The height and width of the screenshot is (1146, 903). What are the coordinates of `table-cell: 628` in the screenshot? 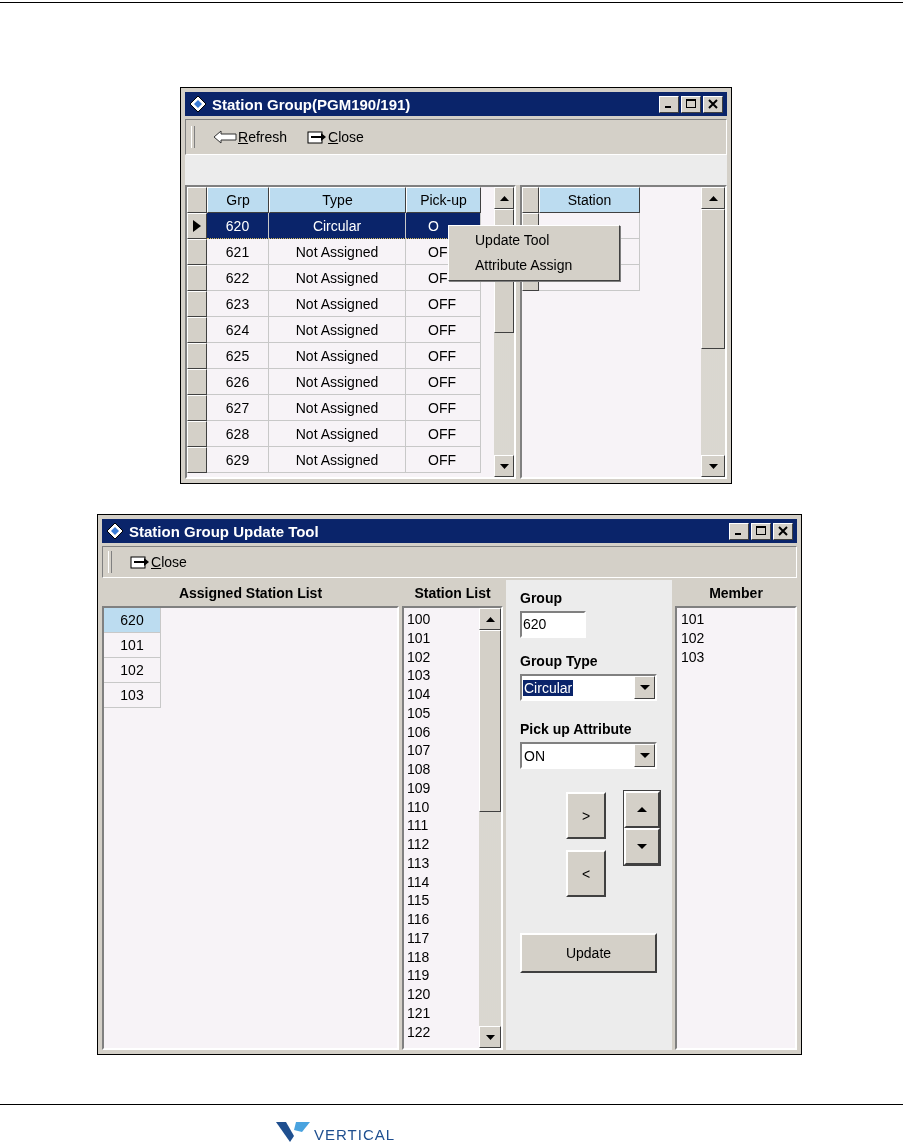 It's located at (238, 434).